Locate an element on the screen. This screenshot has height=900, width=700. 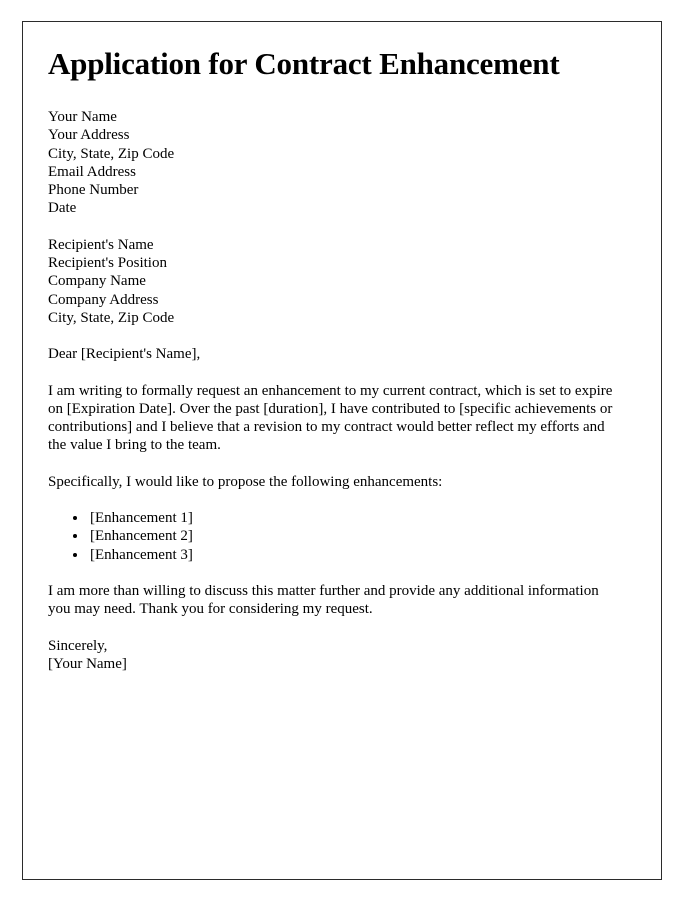
closing-salutation: Sincerely, is located at coordinates (78, 645).